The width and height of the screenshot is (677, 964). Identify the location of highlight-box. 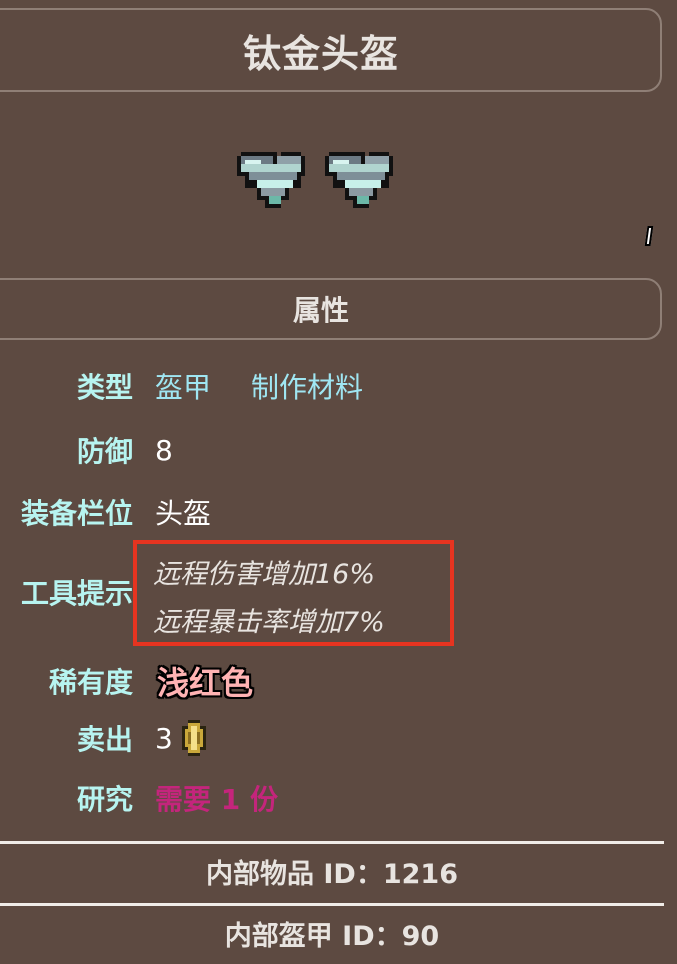
(293, 593).